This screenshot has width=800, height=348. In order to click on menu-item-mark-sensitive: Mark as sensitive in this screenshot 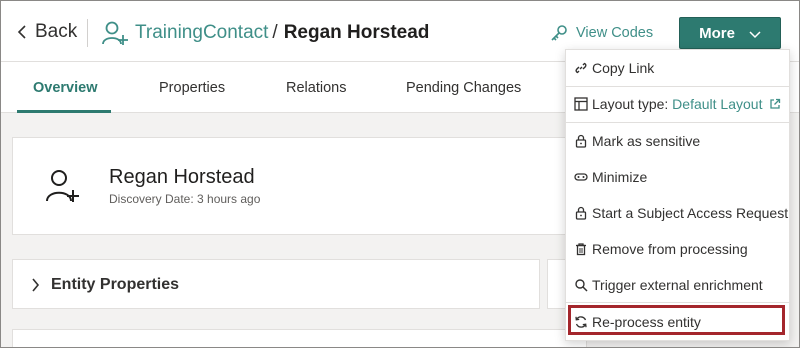, I will do `click(677, 141)`.